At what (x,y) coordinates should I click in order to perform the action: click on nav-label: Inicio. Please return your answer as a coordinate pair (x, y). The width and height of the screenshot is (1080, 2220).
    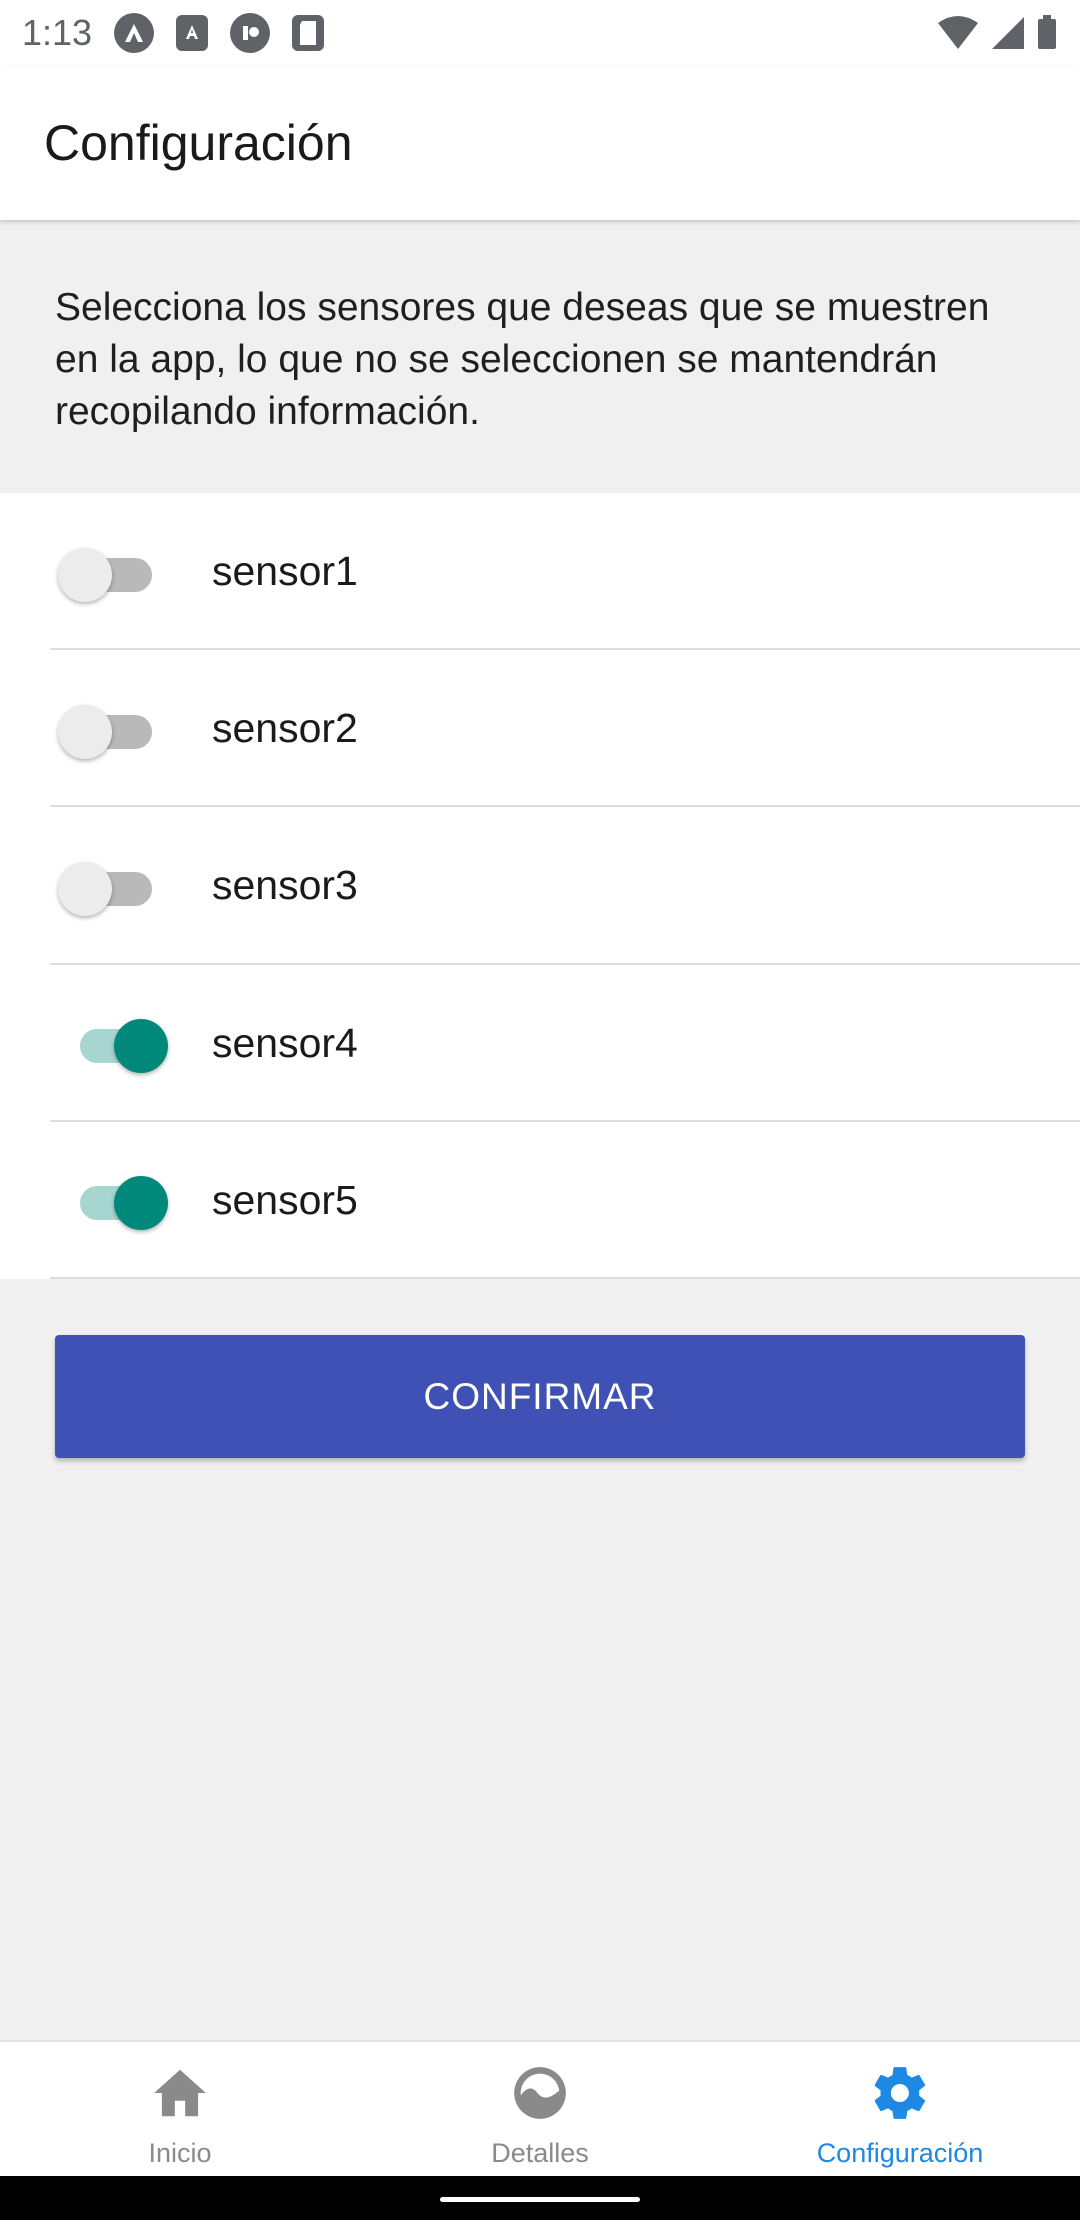
    Looking at the image, I should click on (180, 2153).